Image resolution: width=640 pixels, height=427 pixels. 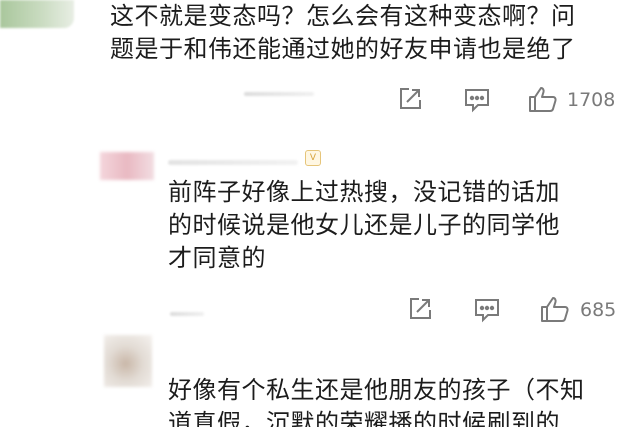 I want to click on comment-actions: 685, so click(x=320, y=310).